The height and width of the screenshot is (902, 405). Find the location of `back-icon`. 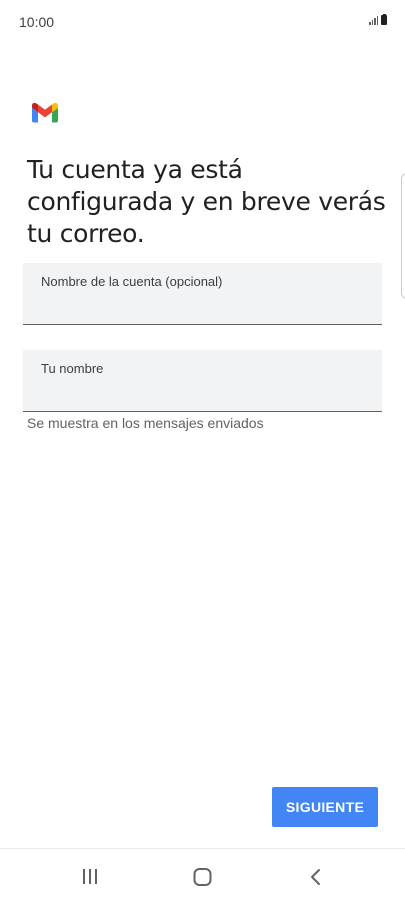

back-icon is located at coordinates (315, 877).